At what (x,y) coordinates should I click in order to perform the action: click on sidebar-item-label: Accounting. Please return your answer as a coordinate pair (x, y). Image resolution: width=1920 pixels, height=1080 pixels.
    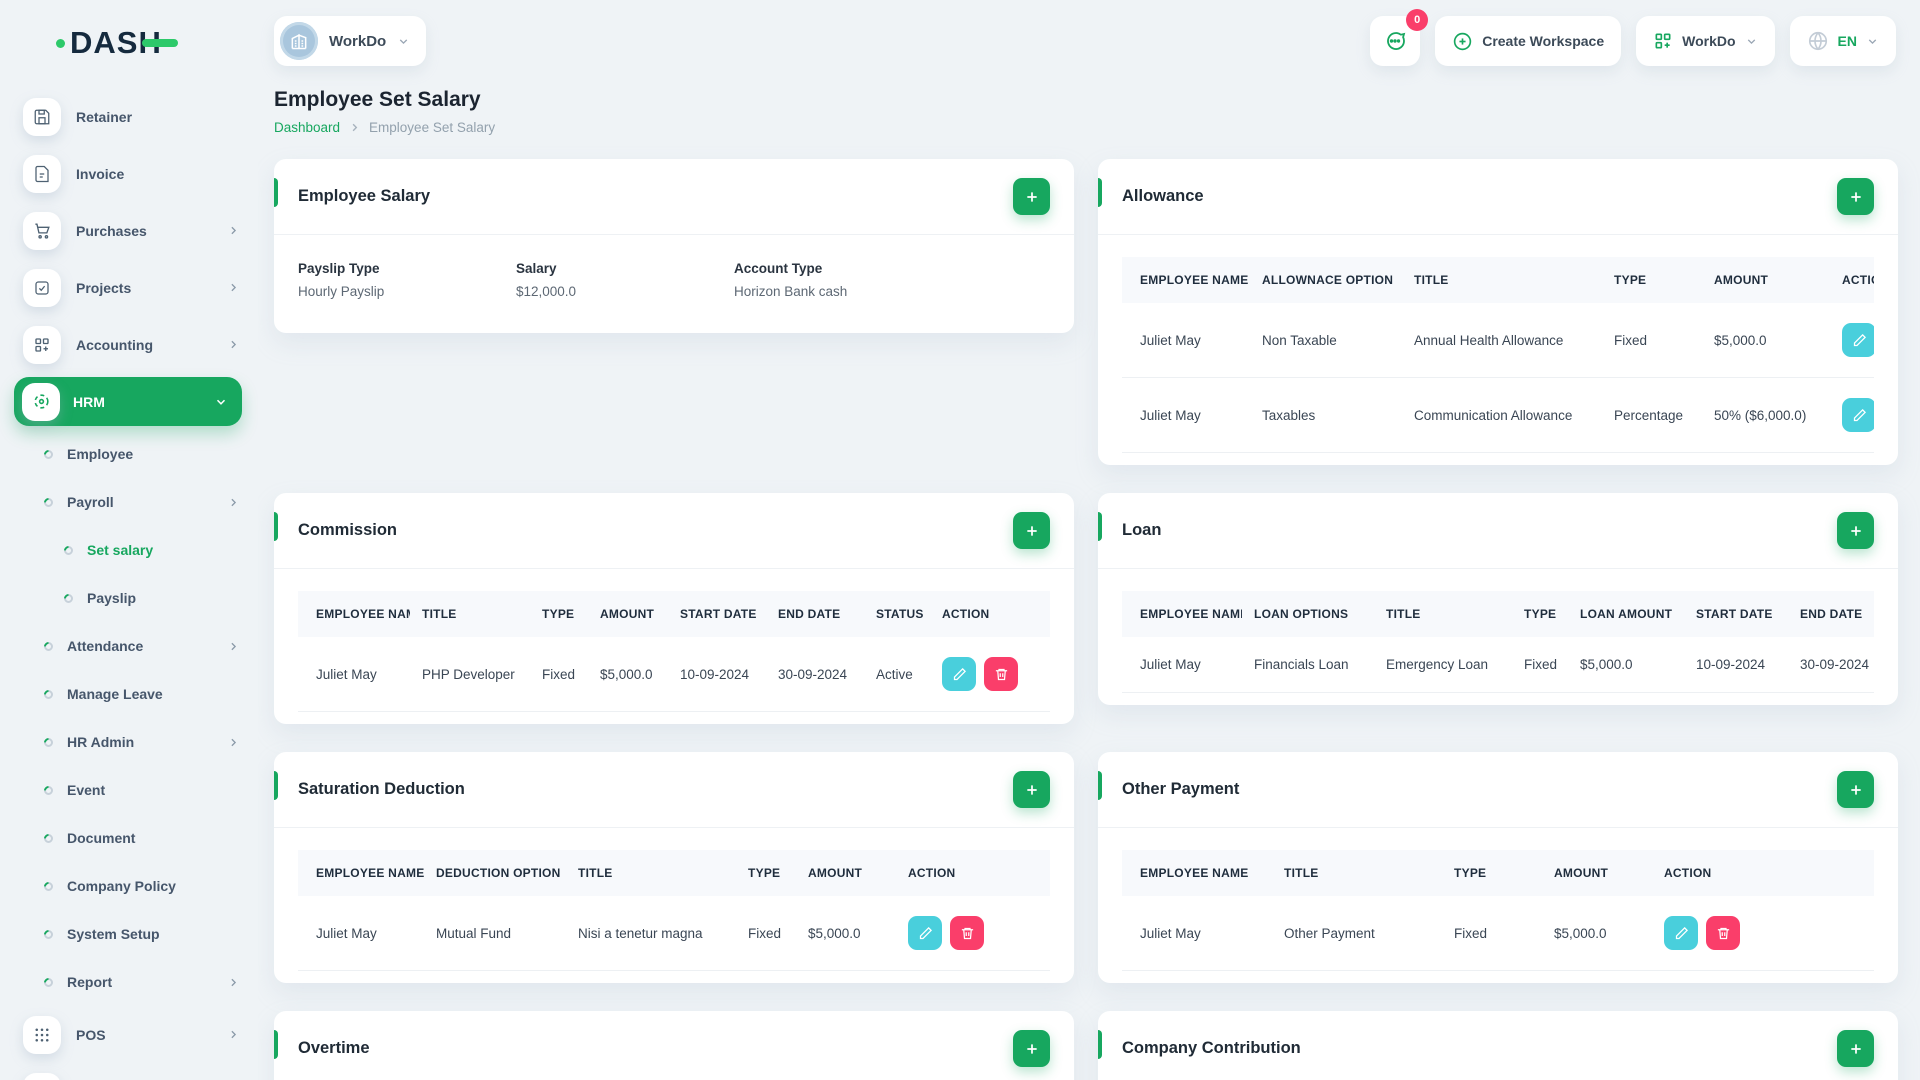
    Looking at the image, I should click on (114, 344).